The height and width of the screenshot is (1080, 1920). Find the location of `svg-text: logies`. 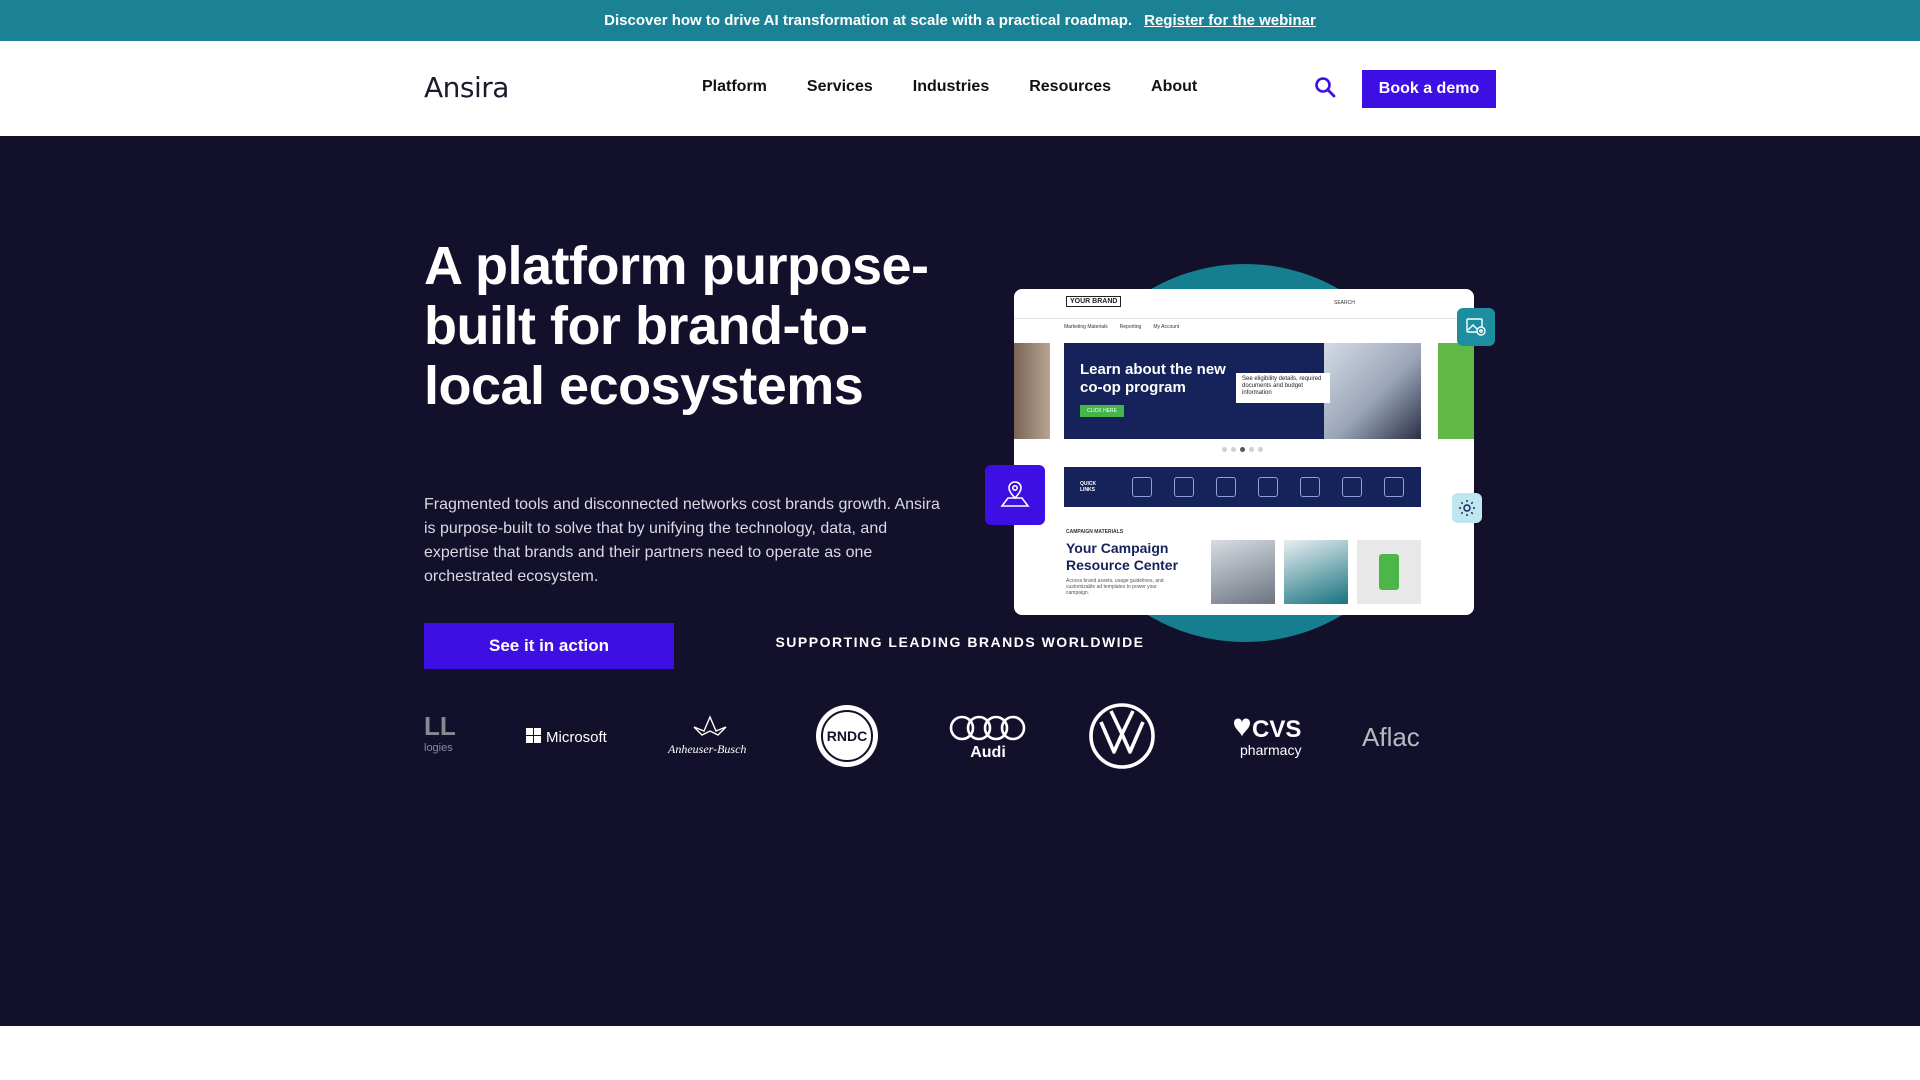

svg-text: logies is located at coordinates (438, 748).